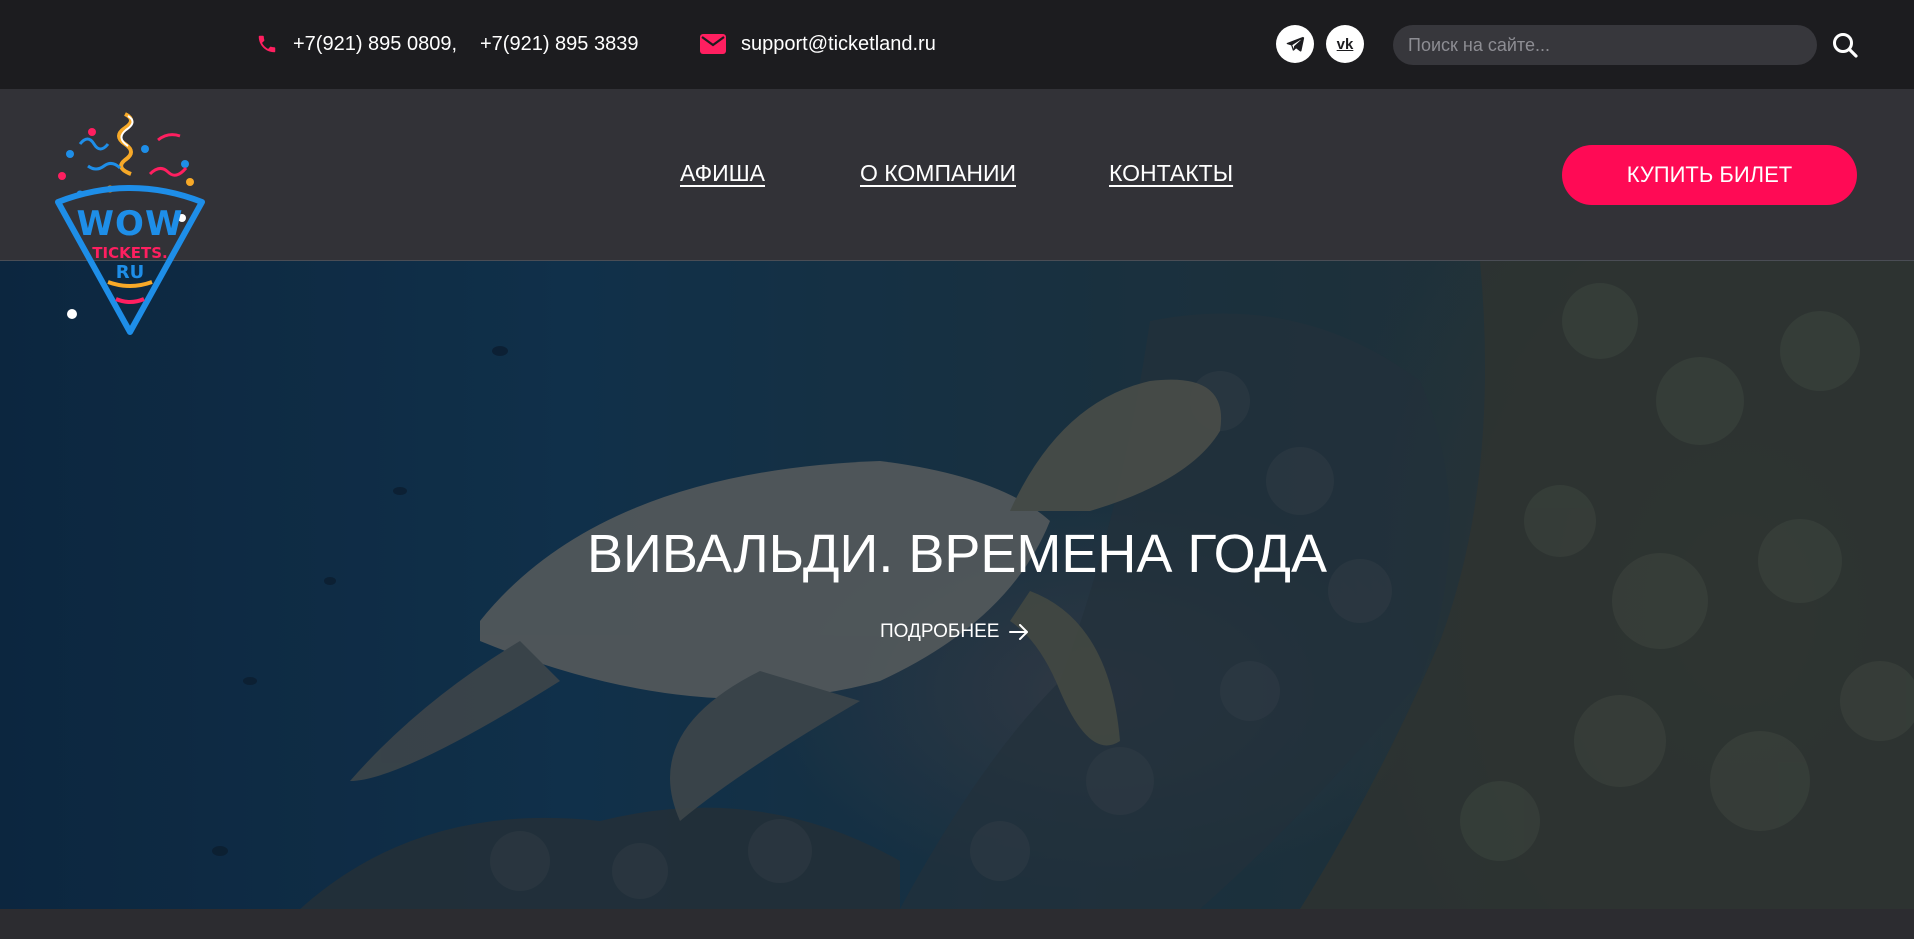 This screenshot has height=939, width=1914. I want to click on vk-icon: vk, so click(1345, 44).